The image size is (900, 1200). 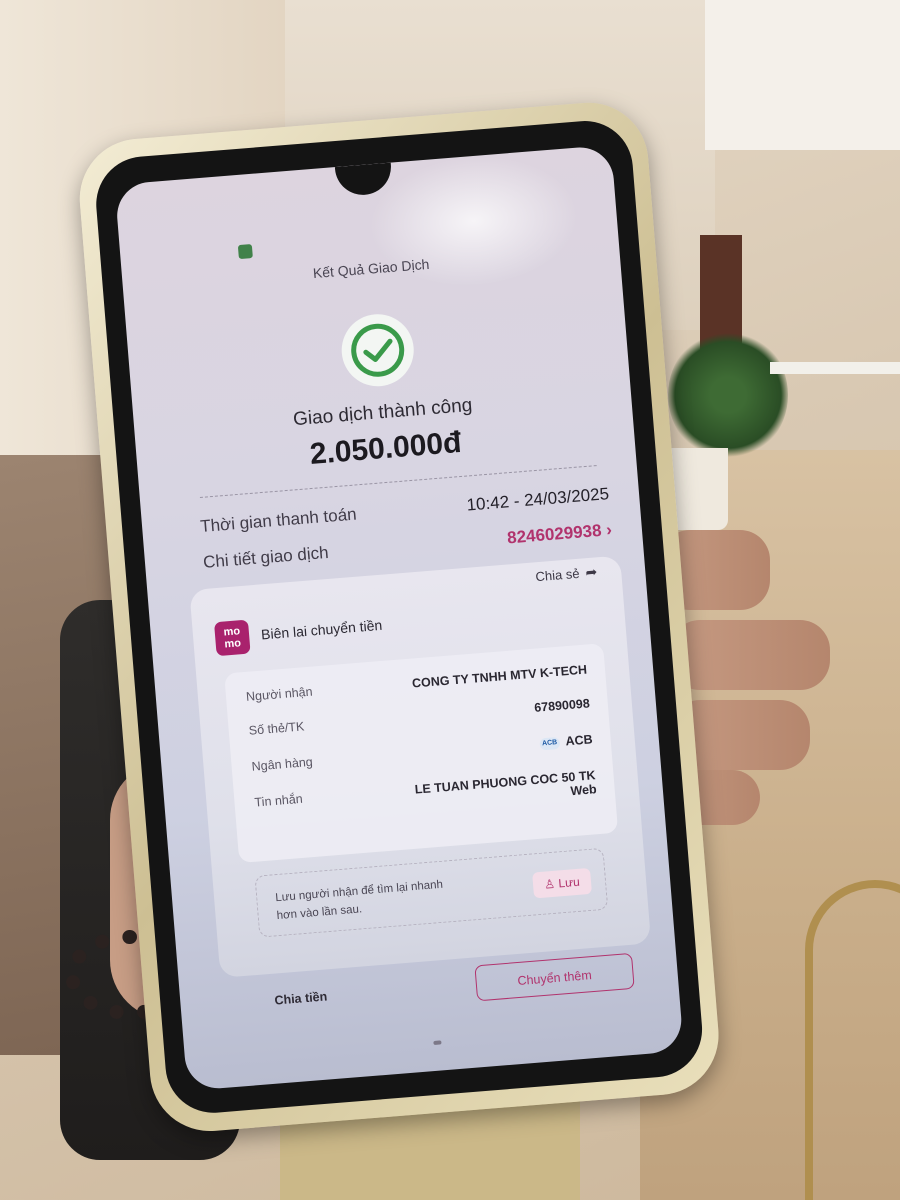 What do you see at coordinates (554, 977) in the screenshot?
I see `transfer-more-button: Chuyển thêm` at bounding box center [554, 977].